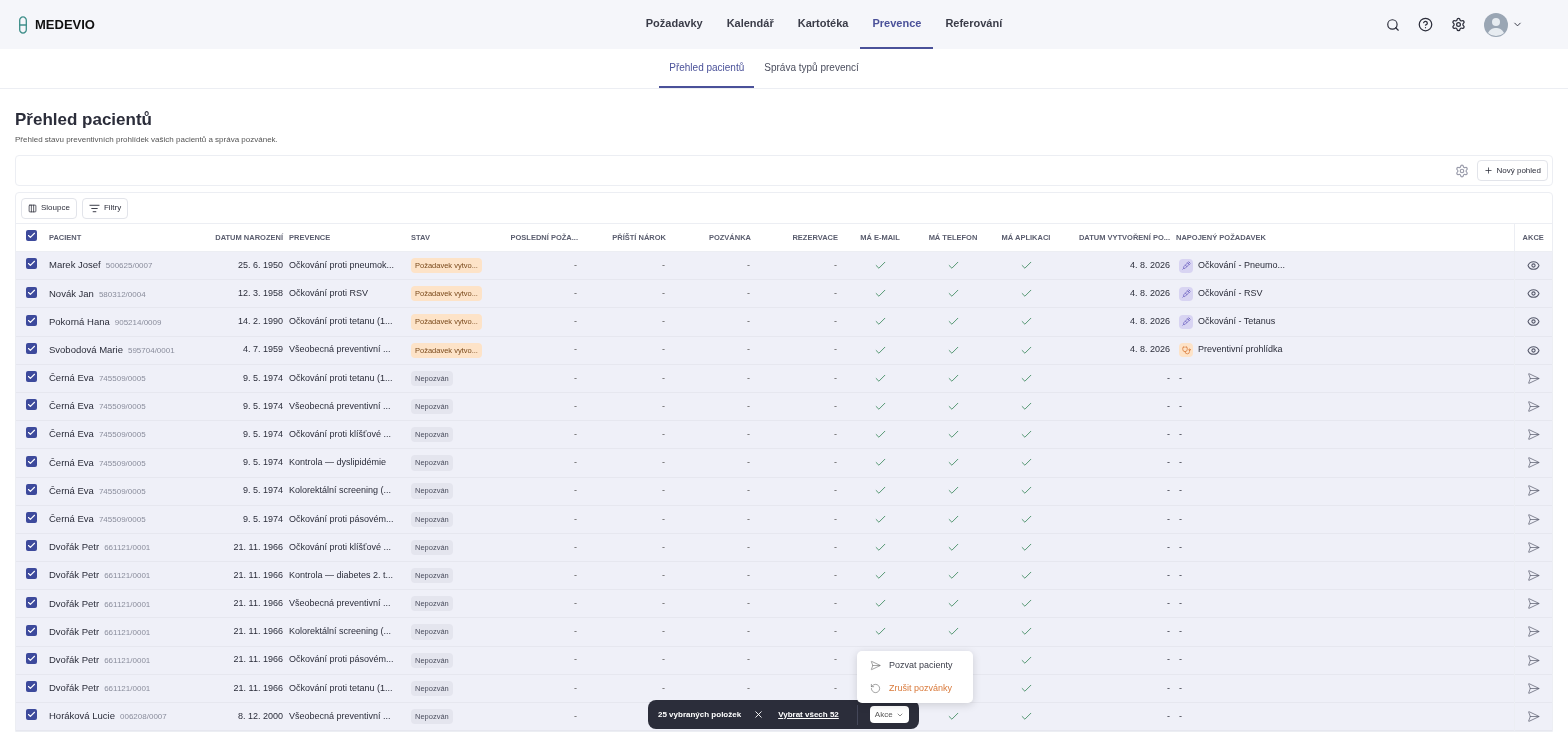  Describe the element at coordinates (1237, 322) in the screenshot. I see `linked-request: Očkování - Tetanus` at that location.